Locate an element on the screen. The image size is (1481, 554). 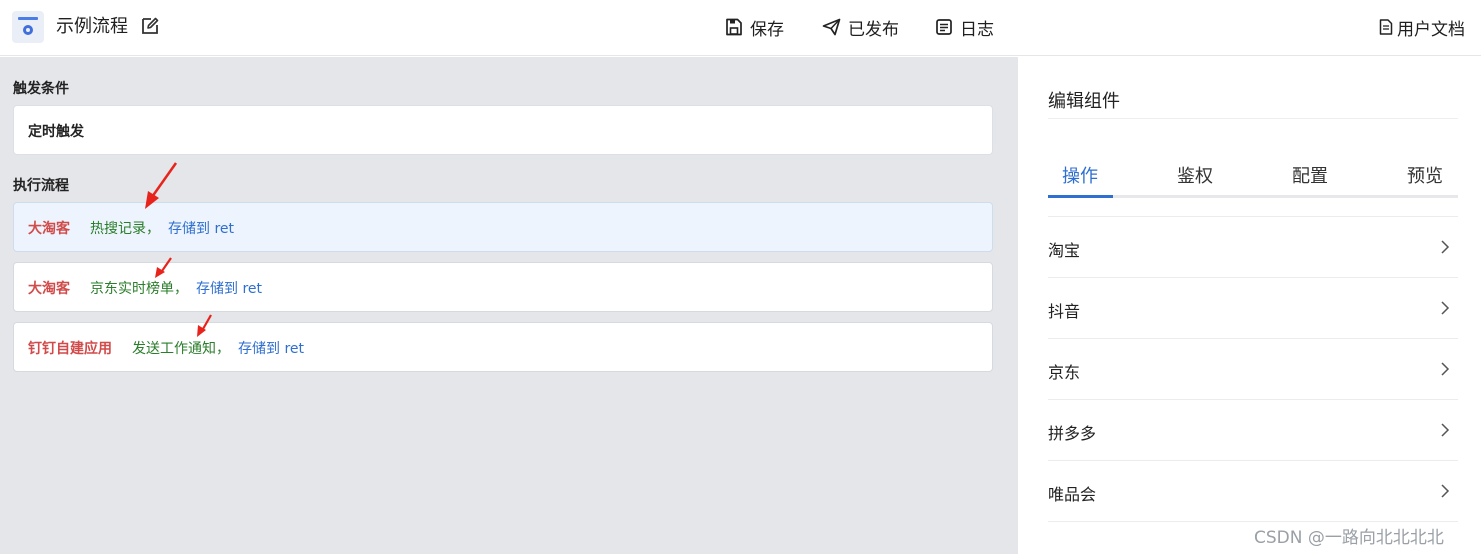
panel-tabs: 操作 鉴权 配置 预览 is located at coordinates (1253, 180).